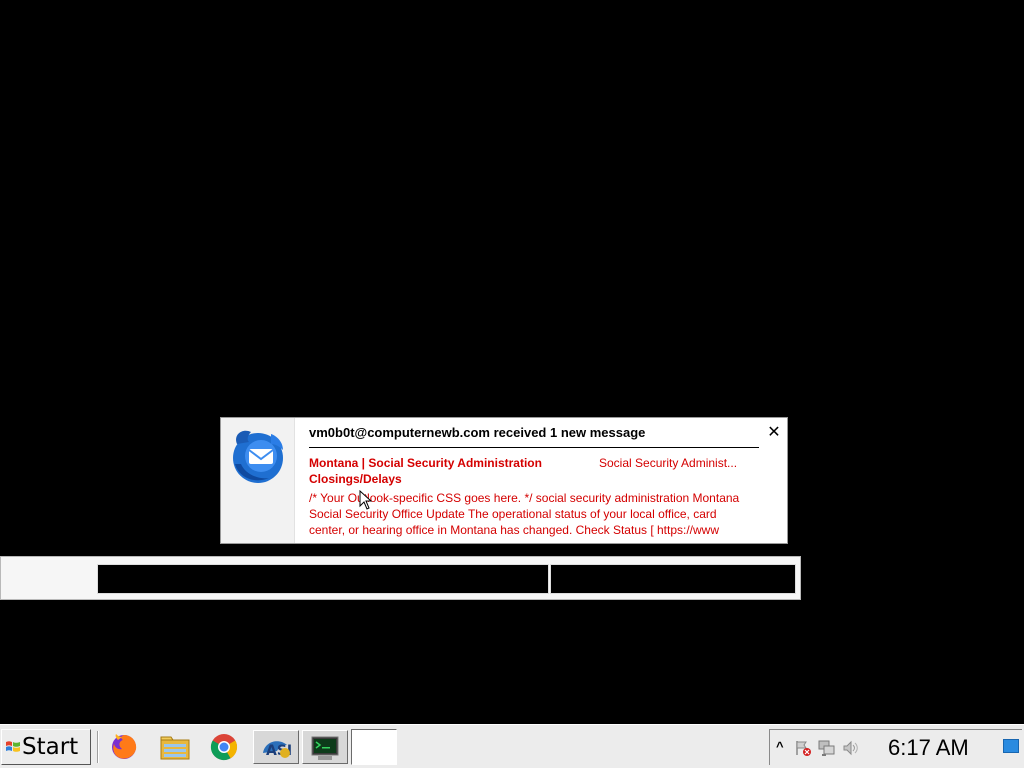  Describe the element at coordinates (13, 746) in the screenshot. I see `windows-logo-icon` at that location.